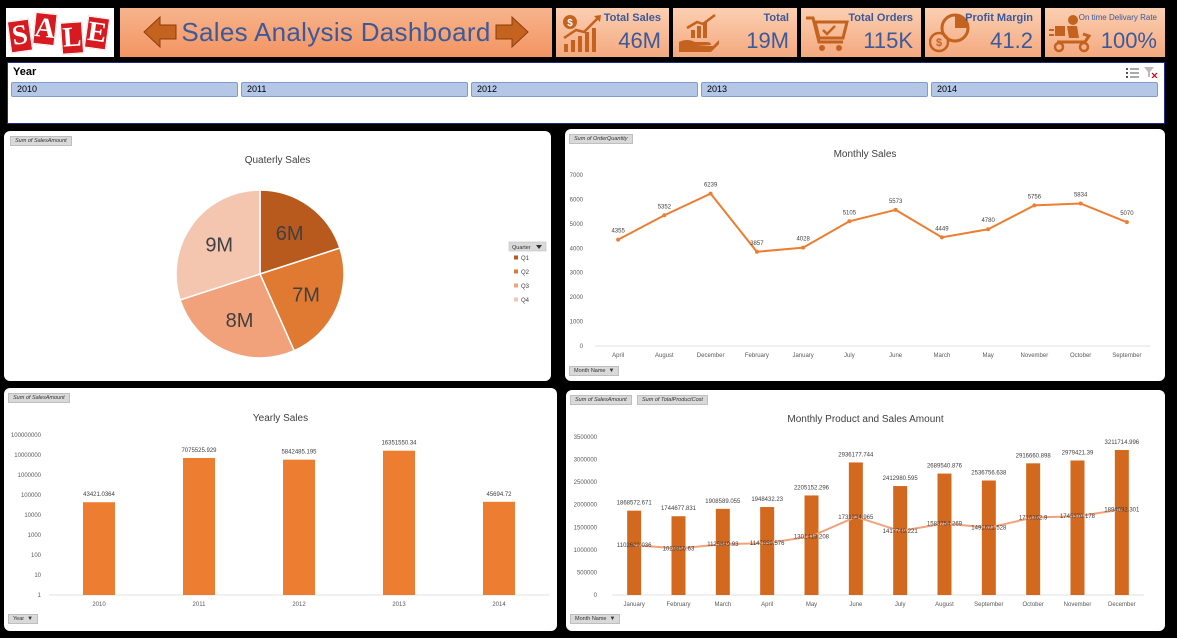 The height and width of the screenshot is (638, 1177). Describe the element at coordinates (40, 596) in the screenshot. I see `y-tick-label: 1` at that location.